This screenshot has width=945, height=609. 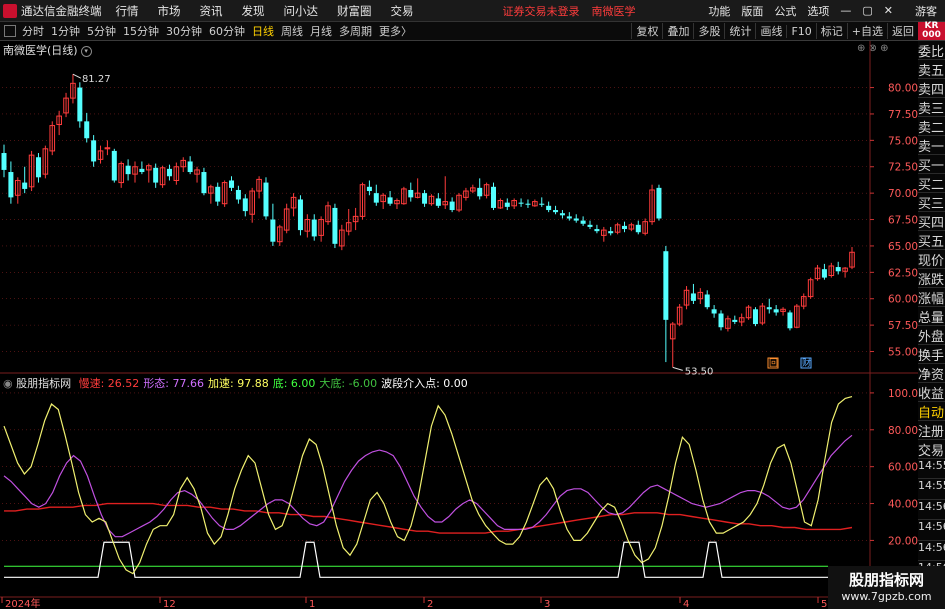 What do you see at coordinates (301, 11) in the screenshot?
I see `menu-item-ask: 问小达` at bounding box center [301, 11].